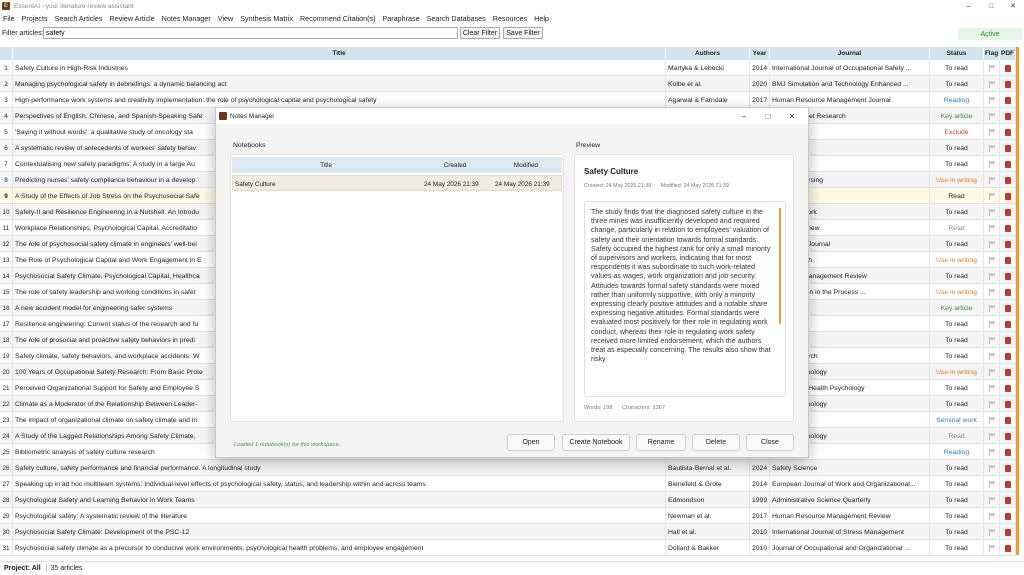 This screenshot has width=1024, height=575. What do you see at coordinates (708, 53) in the screenshot?
I see `header-authors: Authors` at bounding box center [708, 53].